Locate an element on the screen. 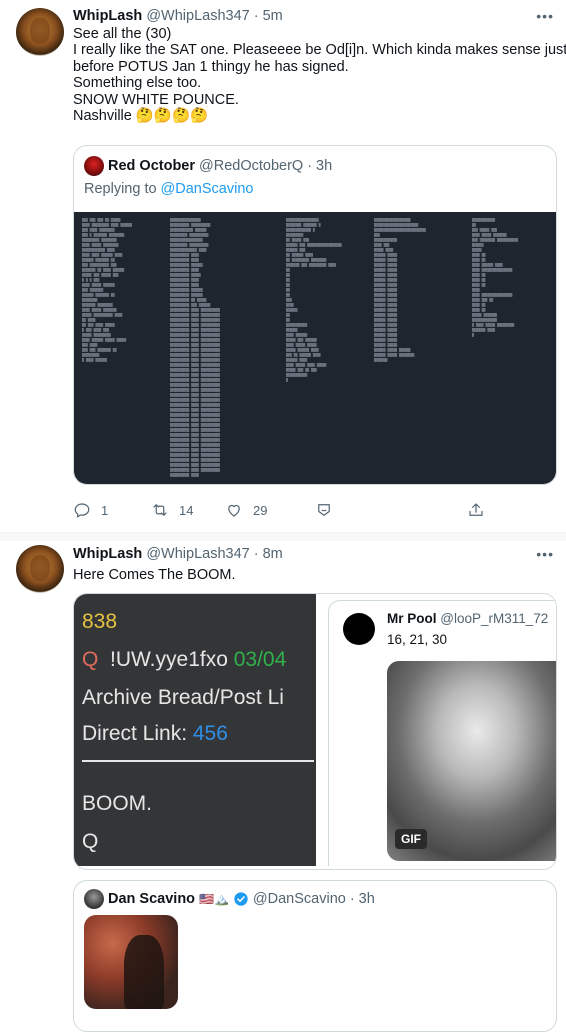 This screenshot has width=566, height=1032. tweet-text-line: Nashville 🤔🤔🤔🤔 is located at coordinates (141, 116).